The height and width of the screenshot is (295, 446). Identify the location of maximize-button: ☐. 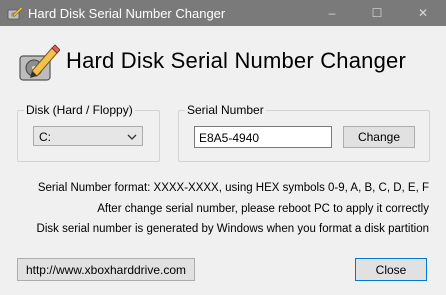
(377, 13).